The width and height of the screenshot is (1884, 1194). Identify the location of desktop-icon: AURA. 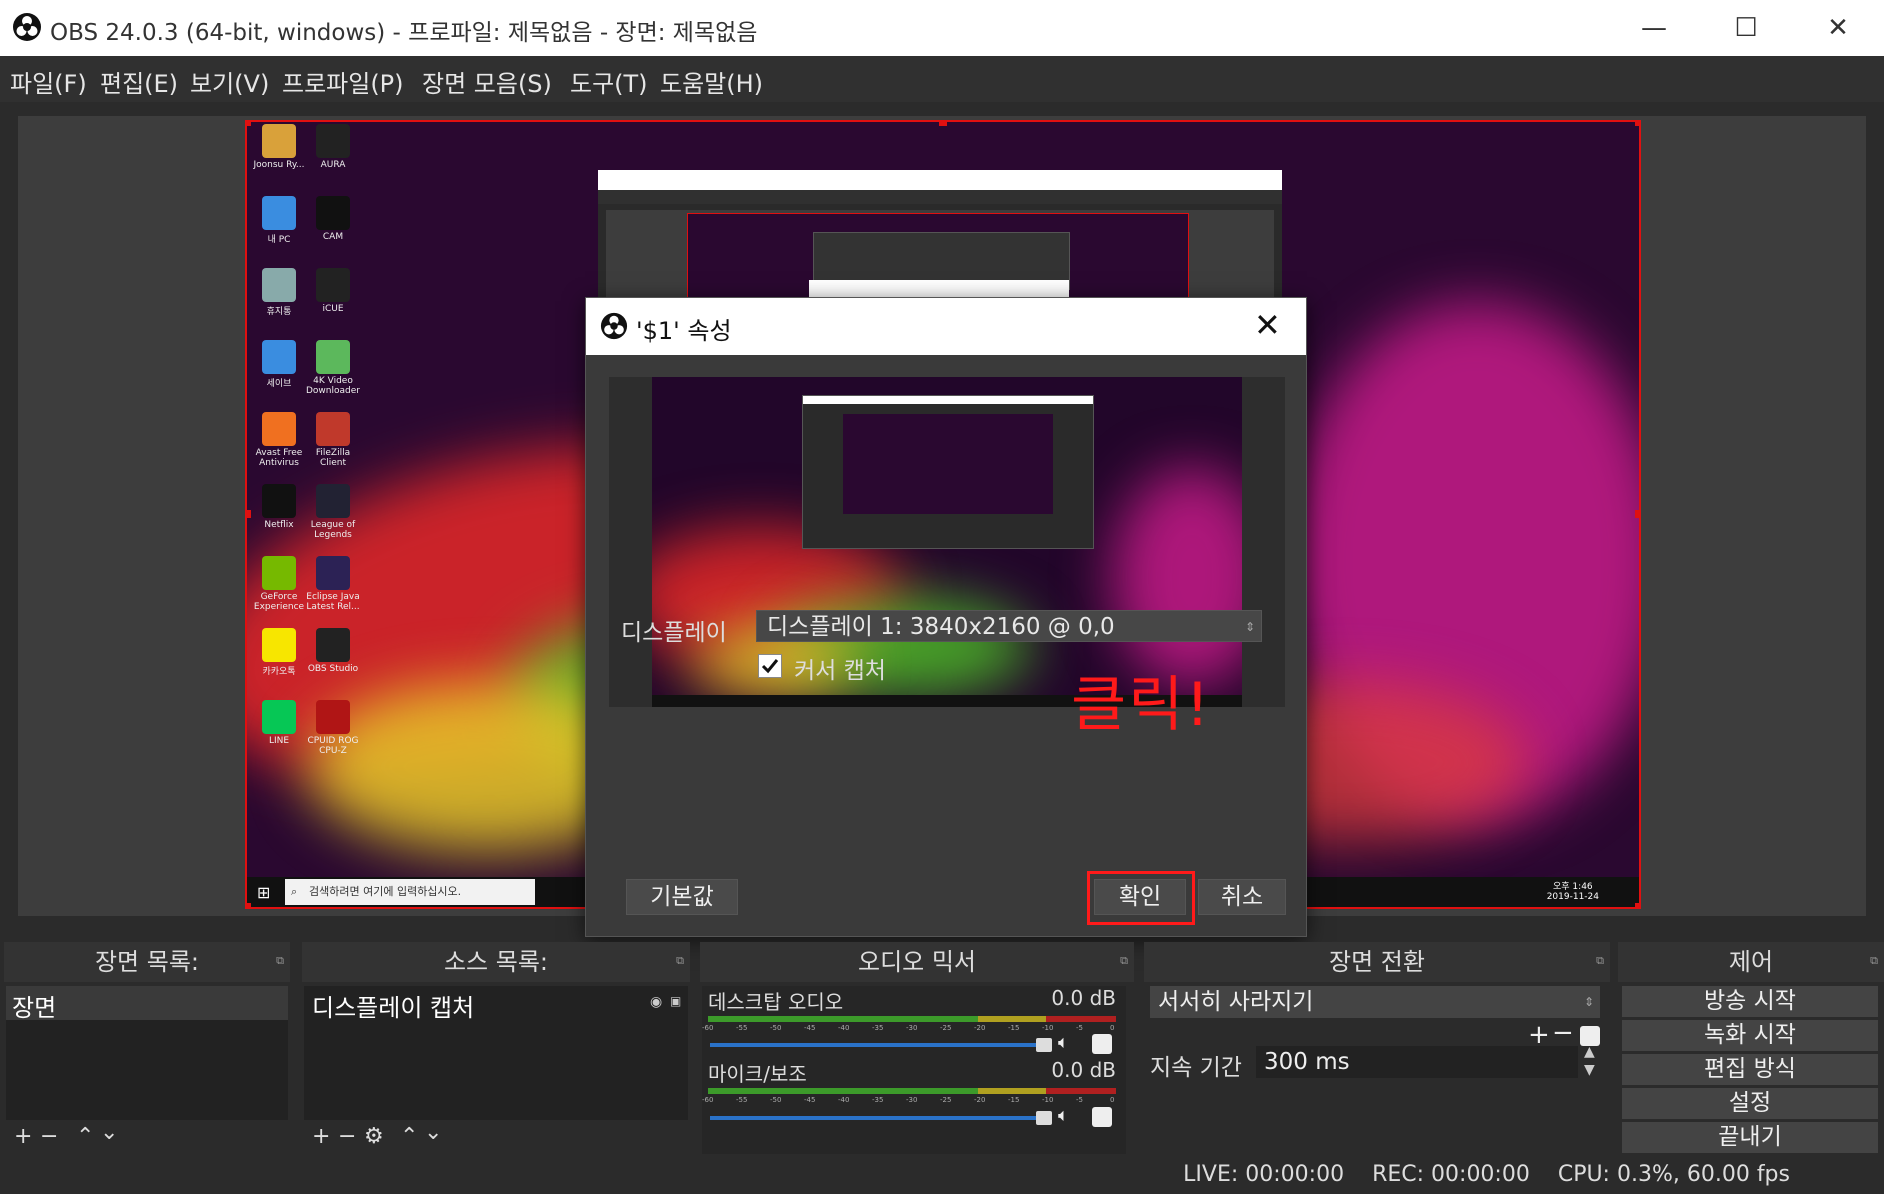
(333, 147).